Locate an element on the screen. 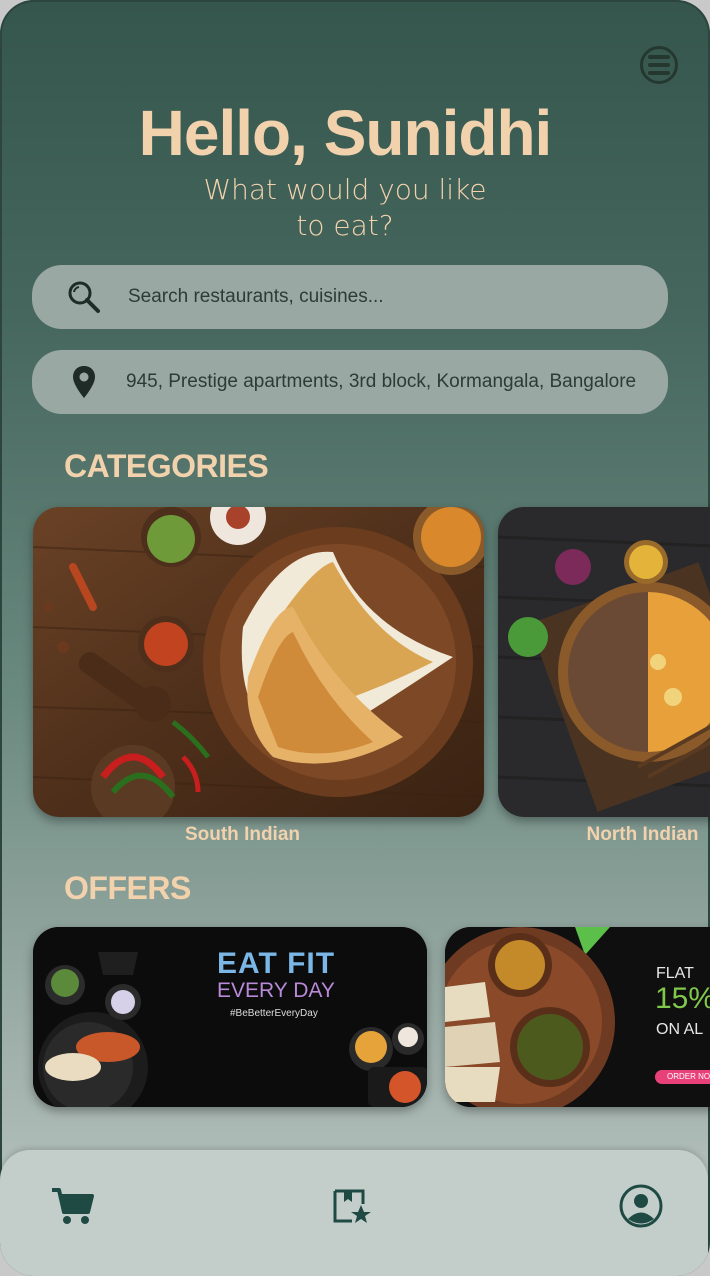 This screenshot has width=710, height=1276. offer-card-eat-fit: EAT FIT EVERY DAY #BeBetterEveryDay is located at coordinates (230, 1017).